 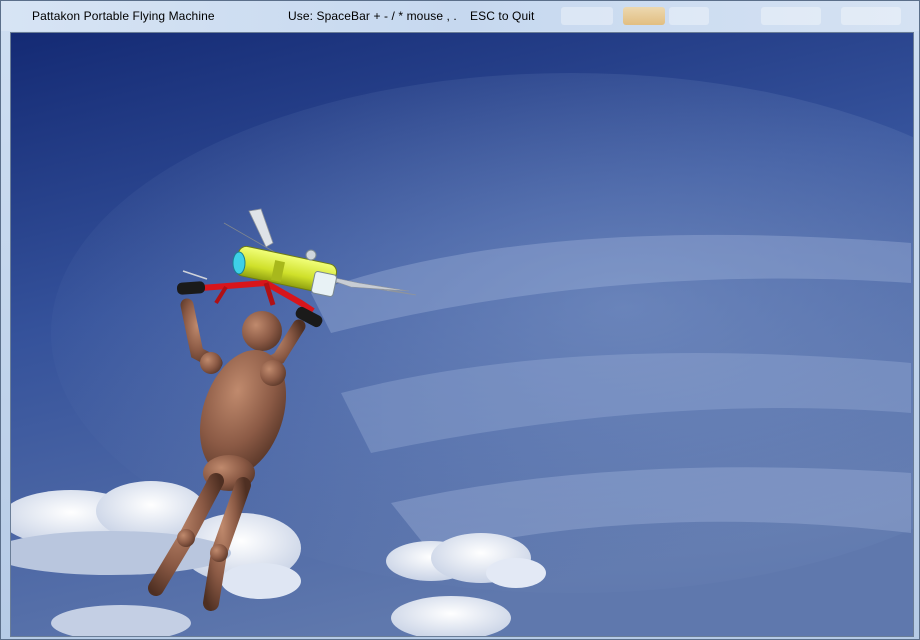 What do you see at coordinates (644, 16) in the screenshot?
I see `background-tab-highlight` at bounding box center [644, 16].